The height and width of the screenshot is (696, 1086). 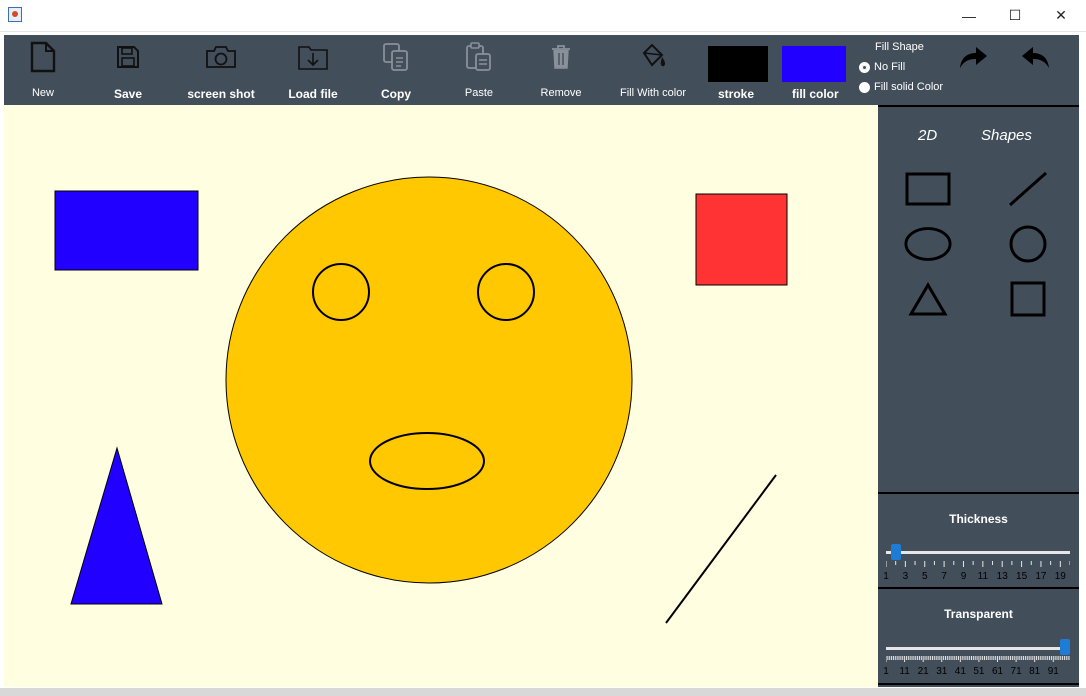 I want to click on fill-shape-group: Fill Shape No Fill Fill solid Color, so click(x=901, y=67).